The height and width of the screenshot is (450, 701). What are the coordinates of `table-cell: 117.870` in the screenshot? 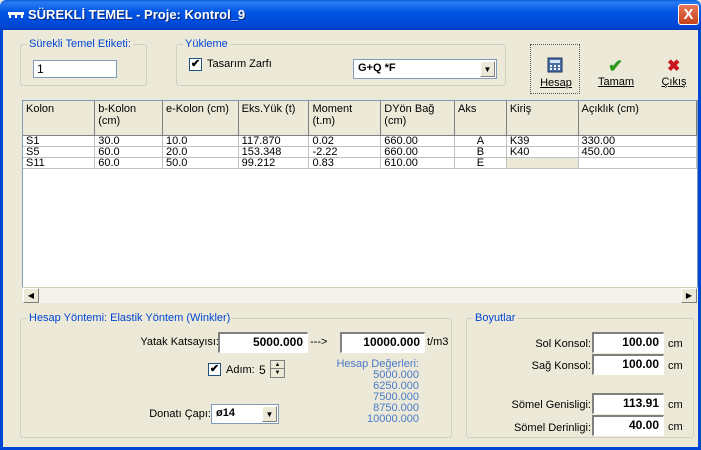 It's located at (274, 141).